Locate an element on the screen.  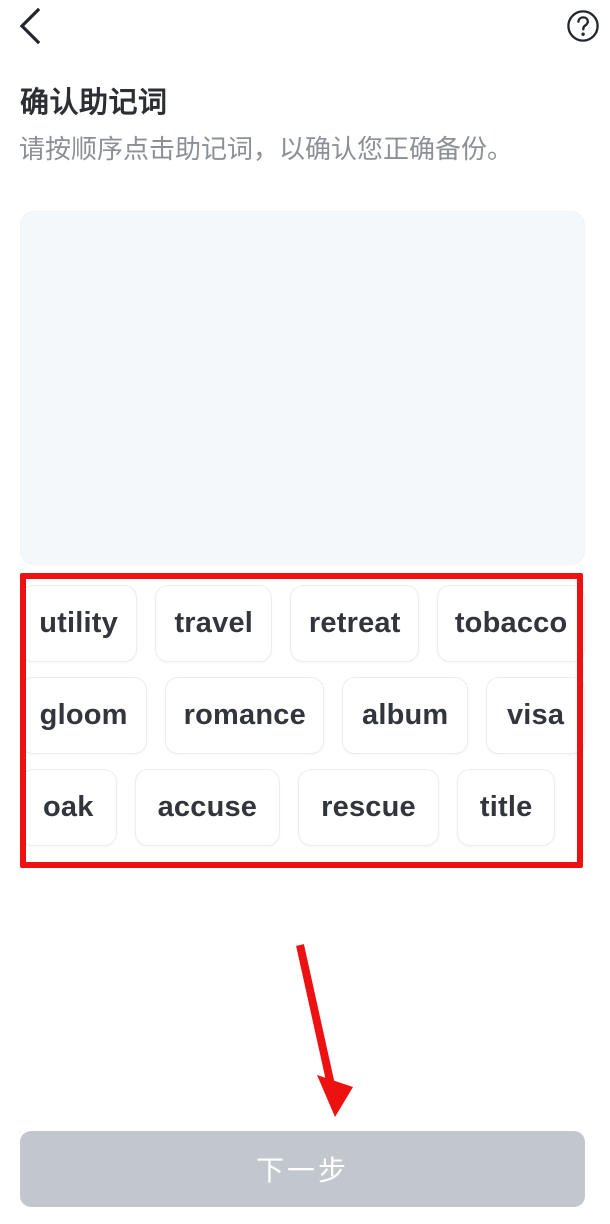
word-chip: album is located at coordinates (405, 715).